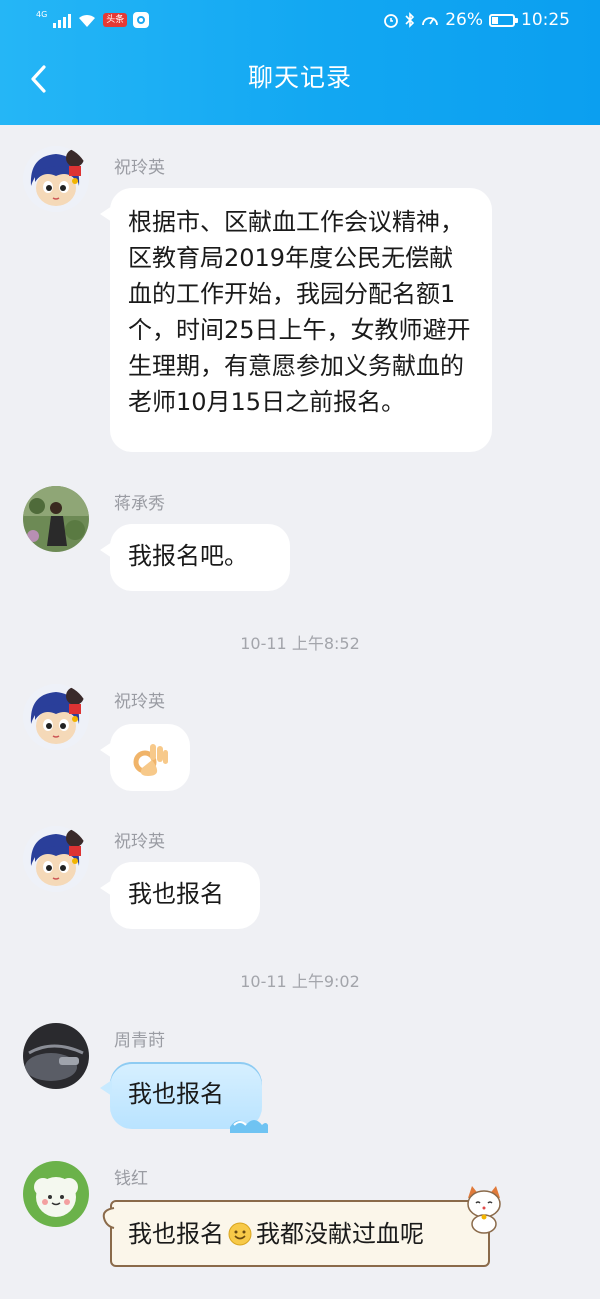  Describe the element at coordinates (464, 20) in the screenshot. I see `battery-percent: 26%` at that location.